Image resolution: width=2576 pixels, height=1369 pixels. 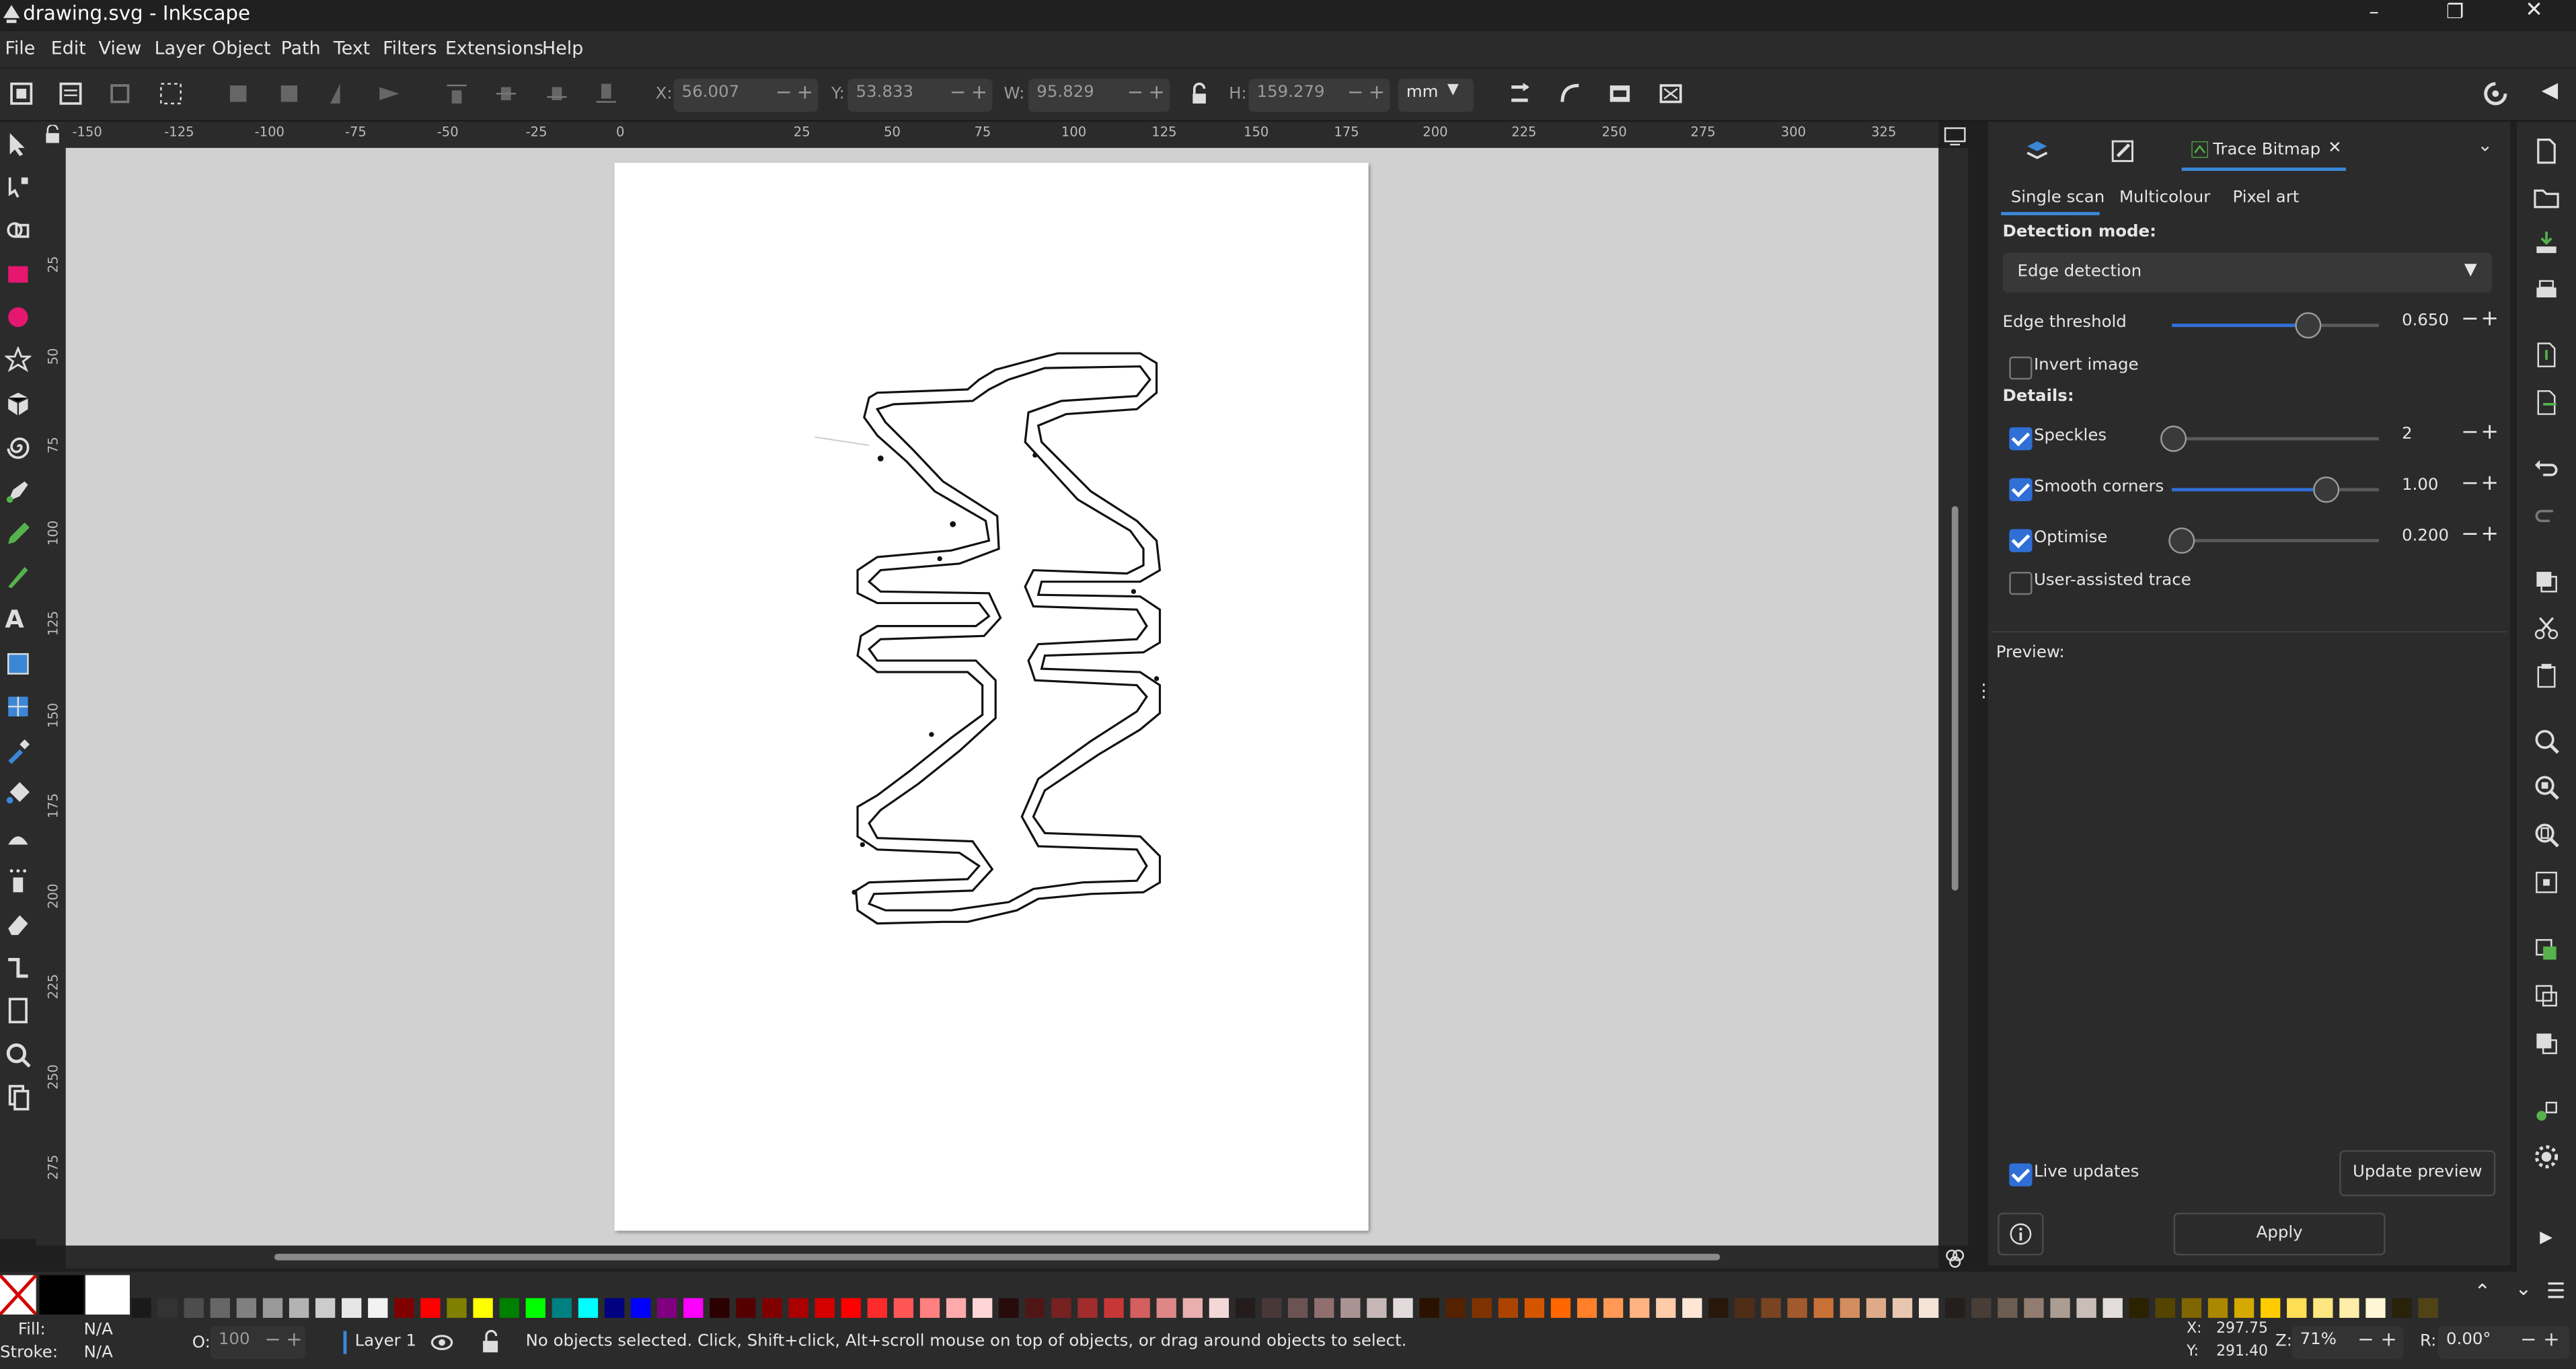 I want to click on no-paint-swatch, so click(x=18, y=1295).